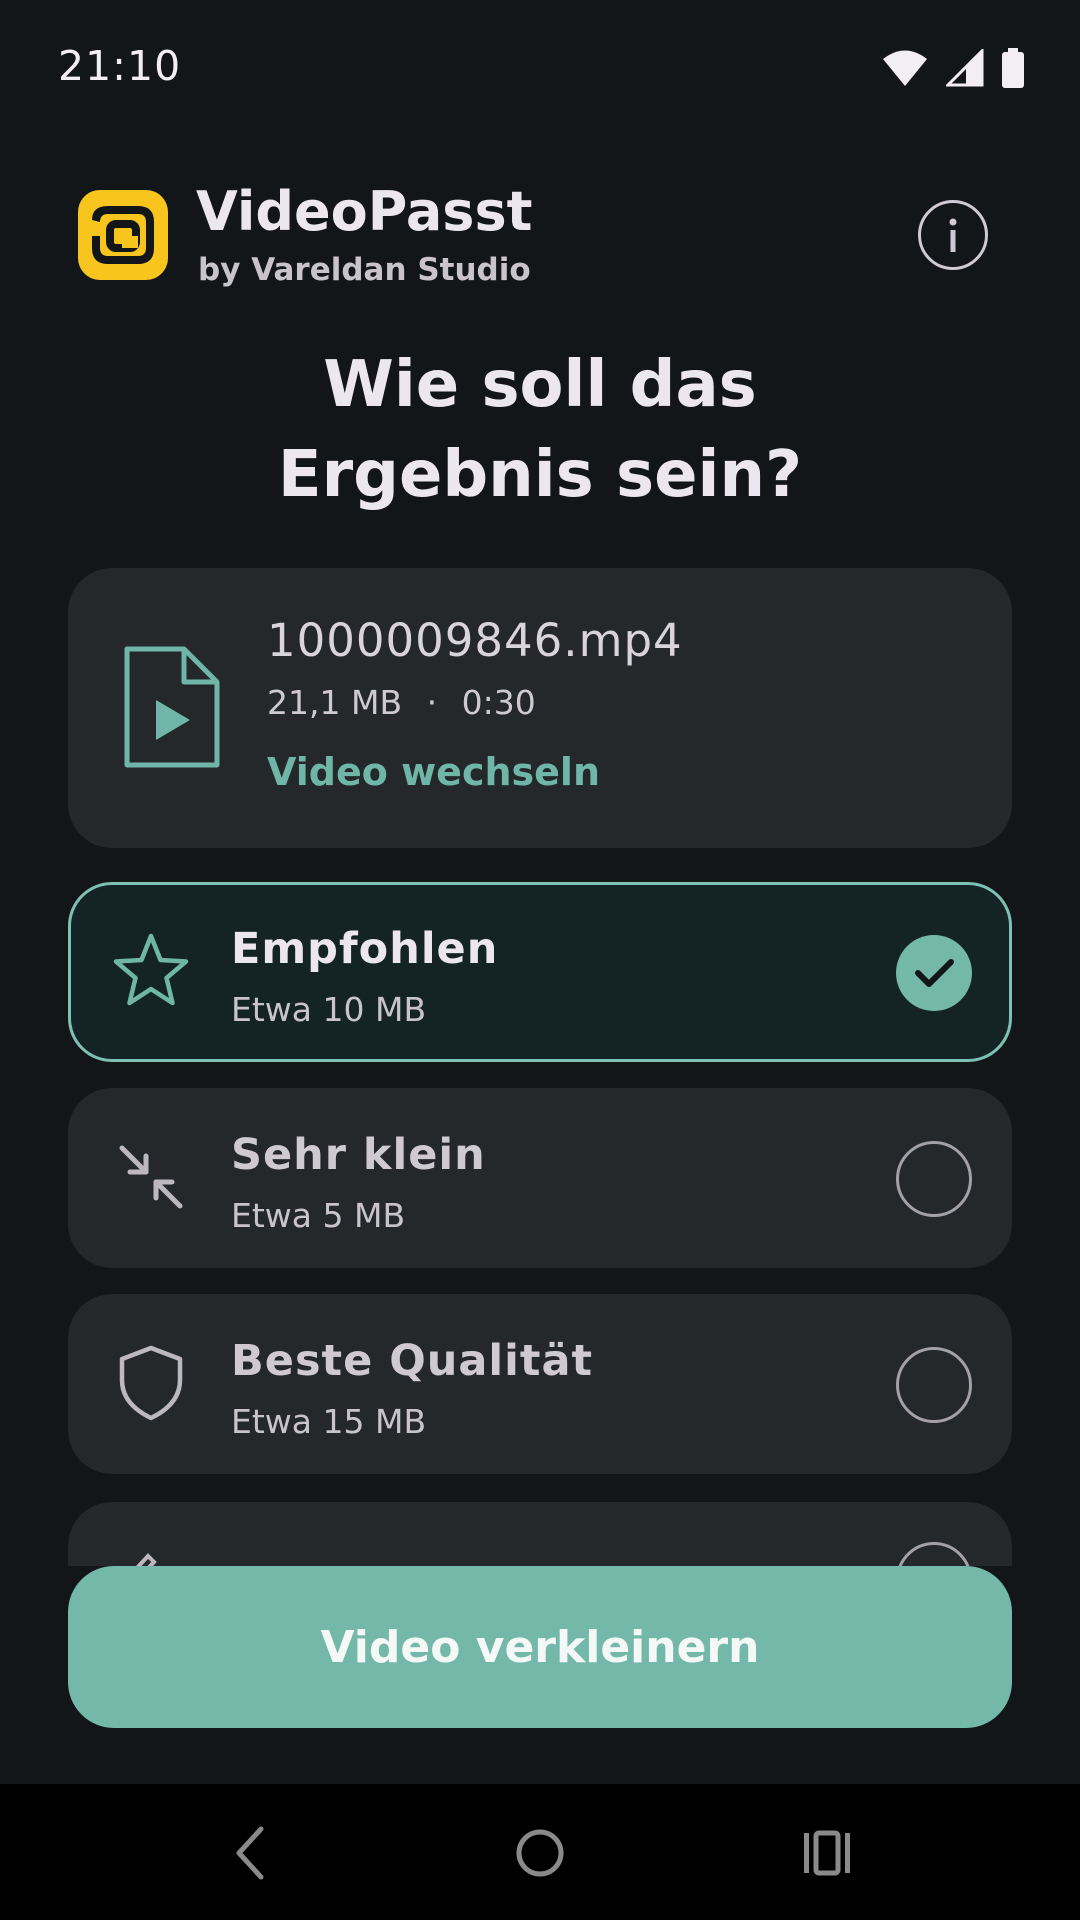 The width and height of the screenshot is (1080, 1920). Describe the element at coordinates (151, 969) in the screenshot. I see `star-icon` at that location.